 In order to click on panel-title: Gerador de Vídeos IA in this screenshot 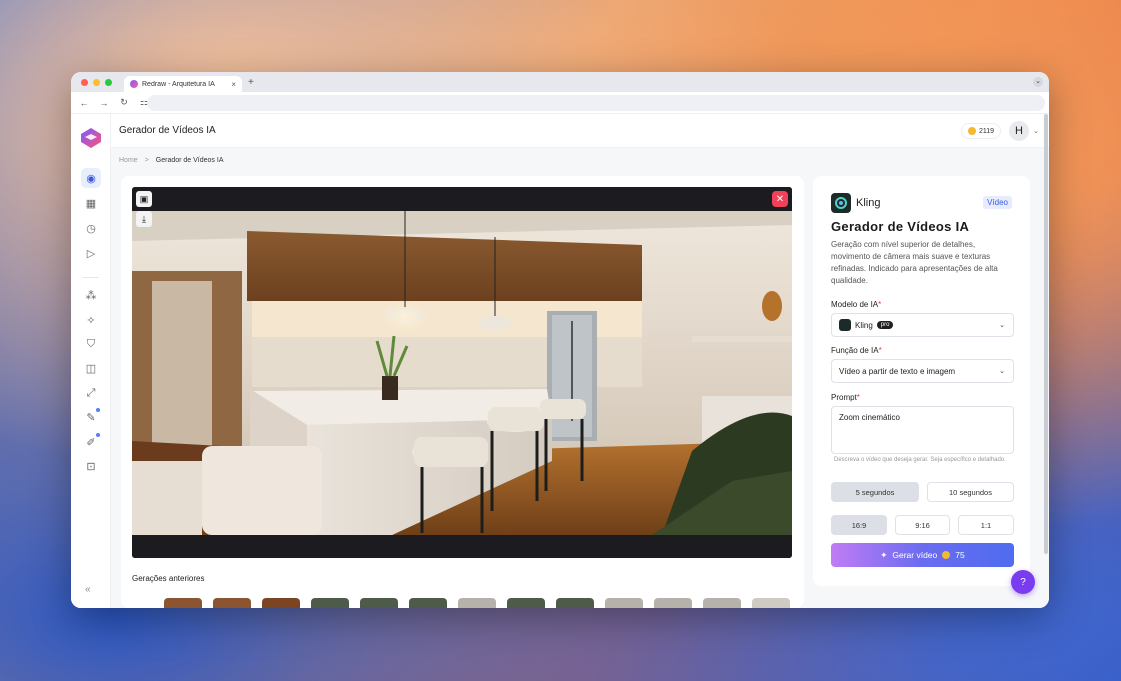, I will do `click(900, 226)`.